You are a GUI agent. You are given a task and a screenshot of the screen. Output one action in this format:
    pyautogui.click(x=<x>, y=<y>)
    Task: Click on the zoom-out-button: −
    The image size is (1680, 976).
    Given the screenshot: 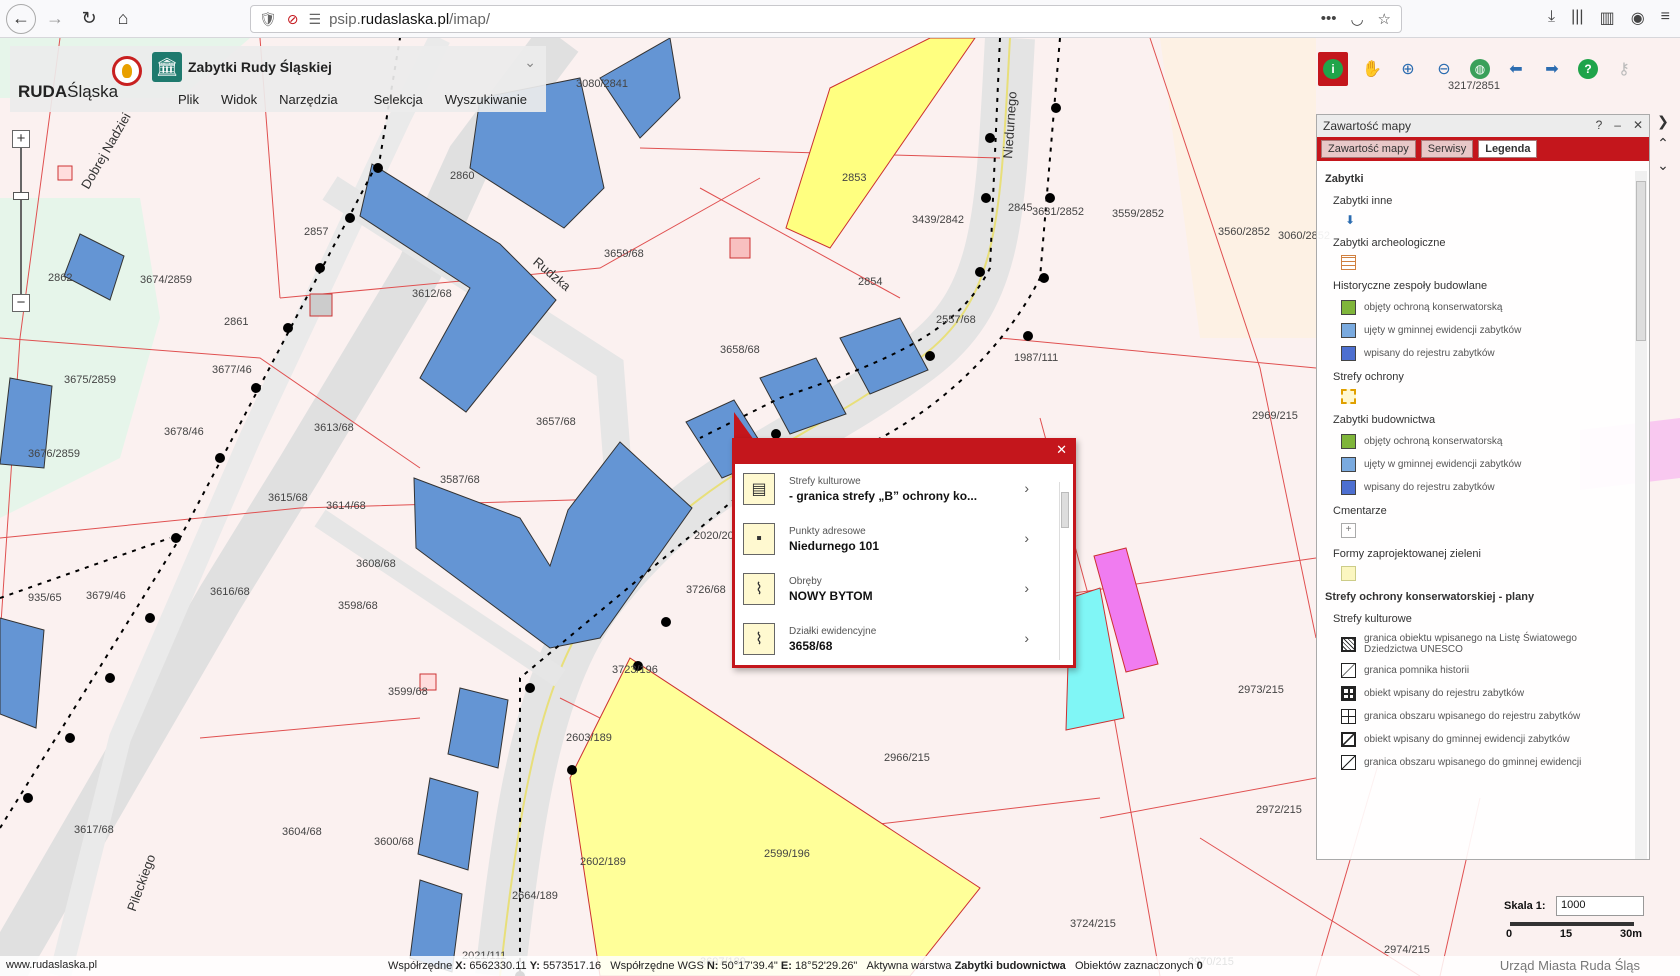 What is the action you would take?
    pyautogui.click(x=21, y=303)
    